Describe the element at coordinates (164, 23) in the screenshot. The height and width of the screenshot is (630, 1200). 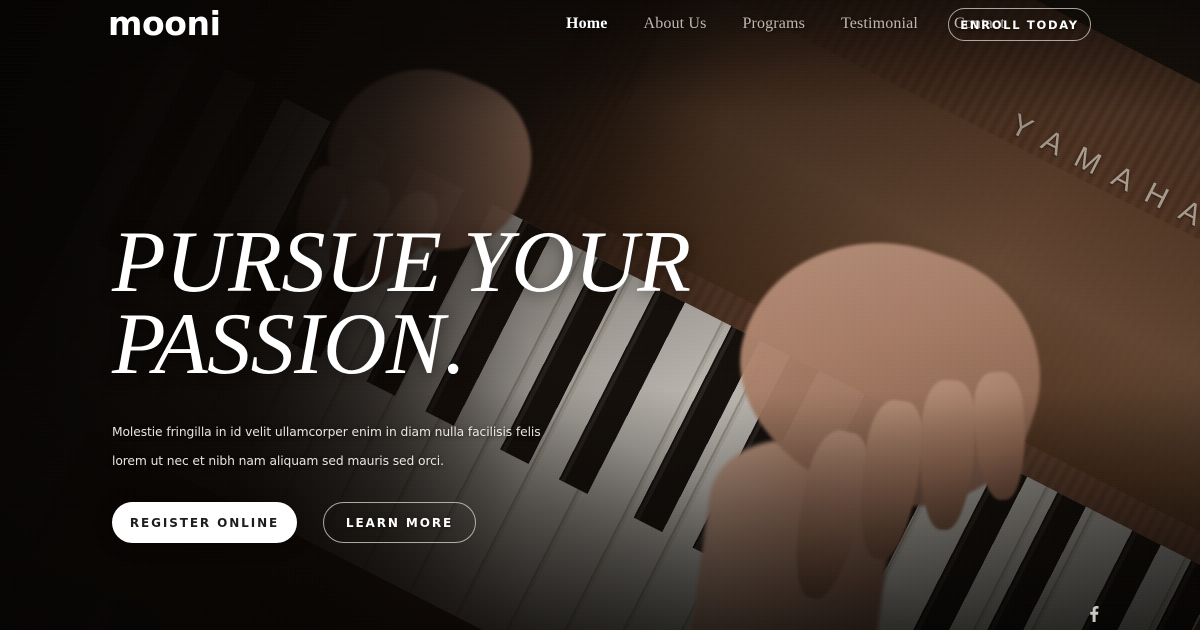
I see `brand-logo: mooni` at that location.